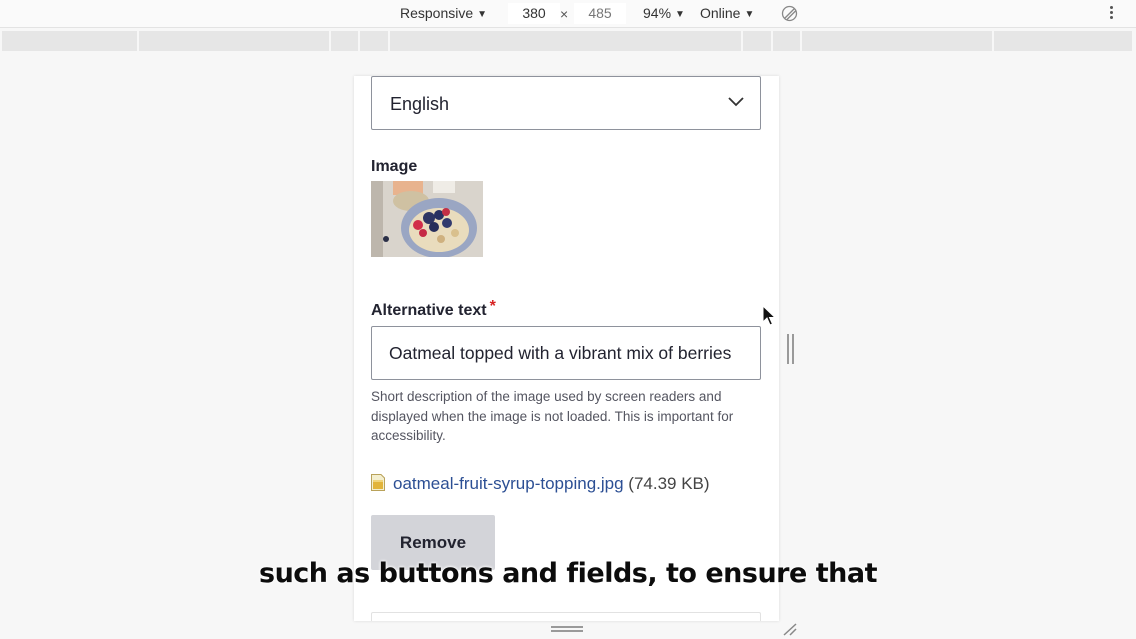  I want to click on image-file-icon, so click(378, 482).